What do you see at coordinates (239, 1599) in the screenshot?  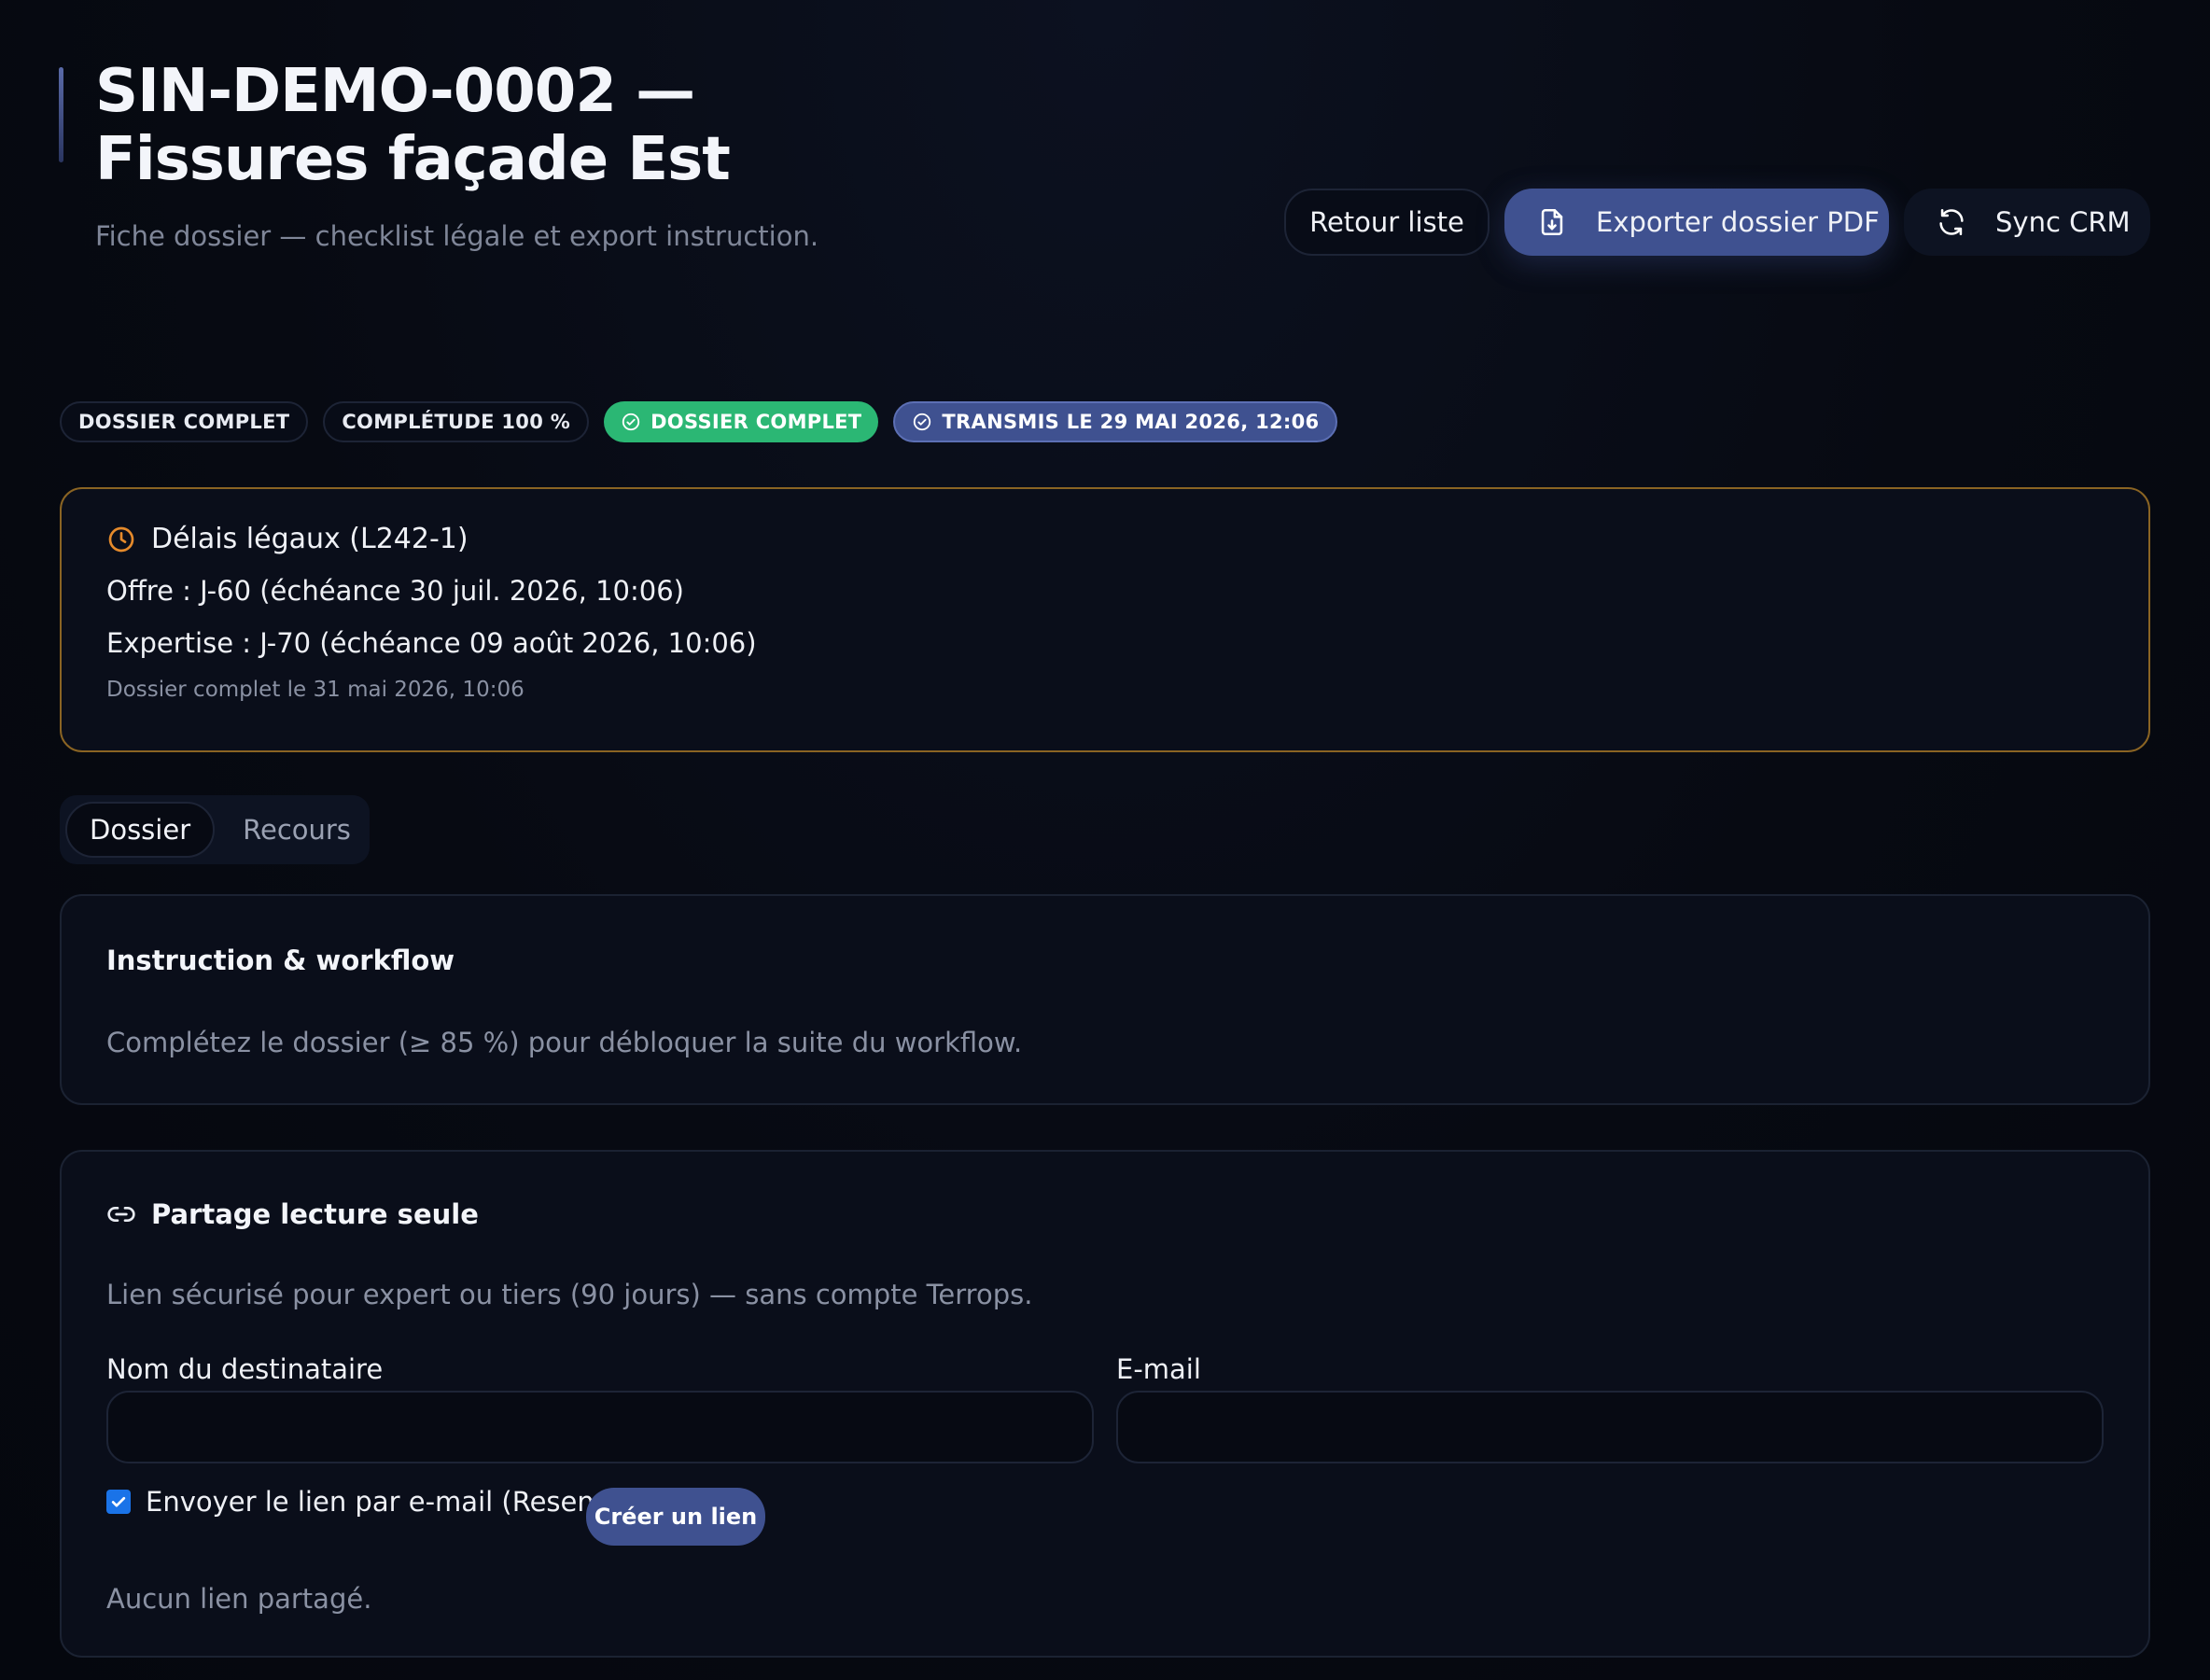 I see `no-shared-links-text: Aucun lien partagé.` at bounding box center [239, 1599].